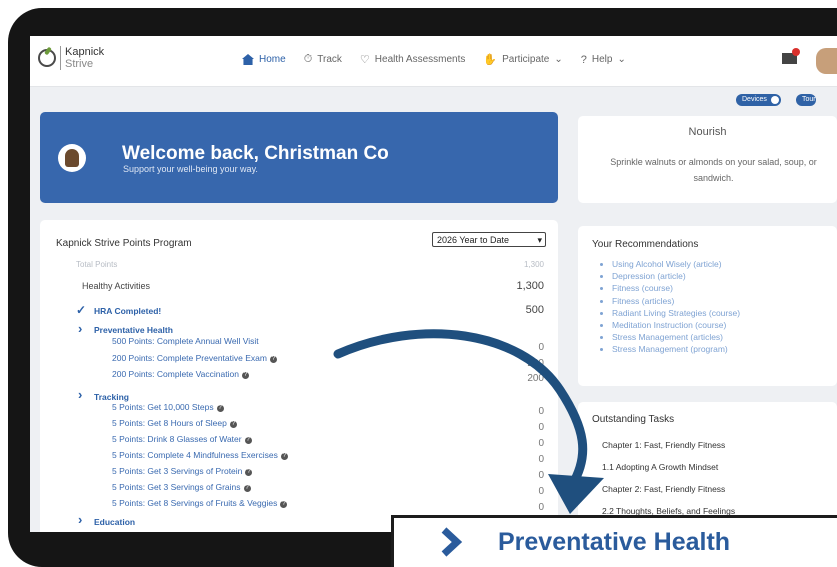 The image size is (837, 567). Describe the element at coordinates (97, 264) in the screenshot. I see `total-points-label: Total Points` at that location.